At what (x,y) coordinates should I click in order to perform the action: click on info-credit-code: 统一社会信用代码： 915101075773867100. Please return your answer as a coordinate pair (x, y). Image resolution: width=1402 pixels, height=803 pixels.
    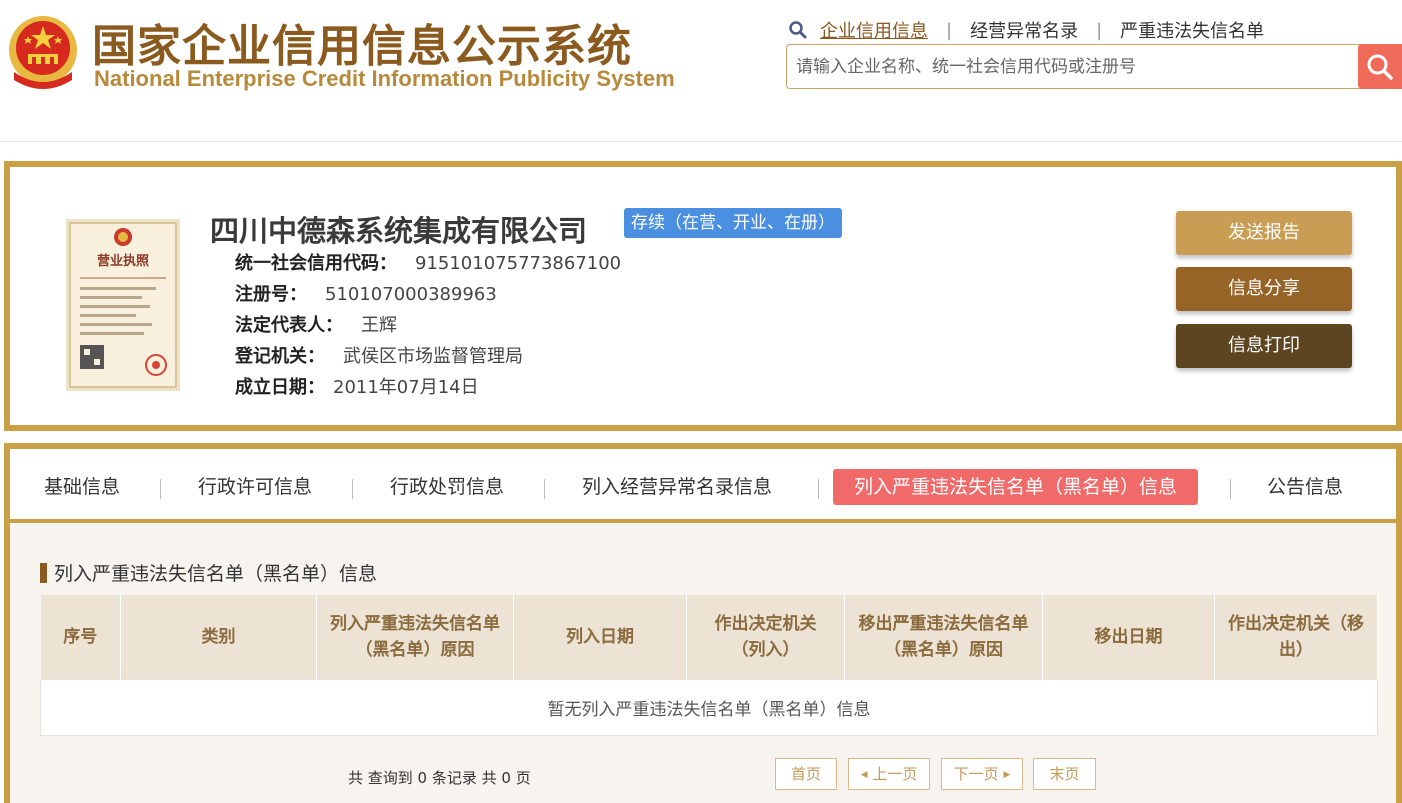
    Looking at the image, I should click on (428, 262).